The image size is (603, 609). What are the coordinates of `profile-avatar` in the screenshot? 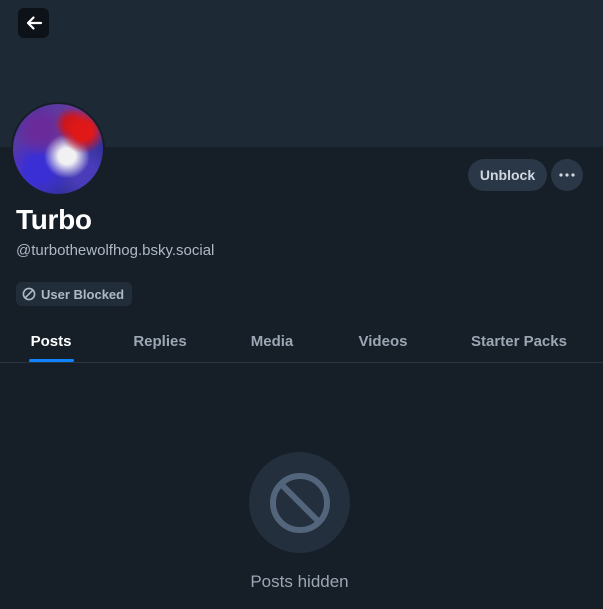 It's located at (58, 149).